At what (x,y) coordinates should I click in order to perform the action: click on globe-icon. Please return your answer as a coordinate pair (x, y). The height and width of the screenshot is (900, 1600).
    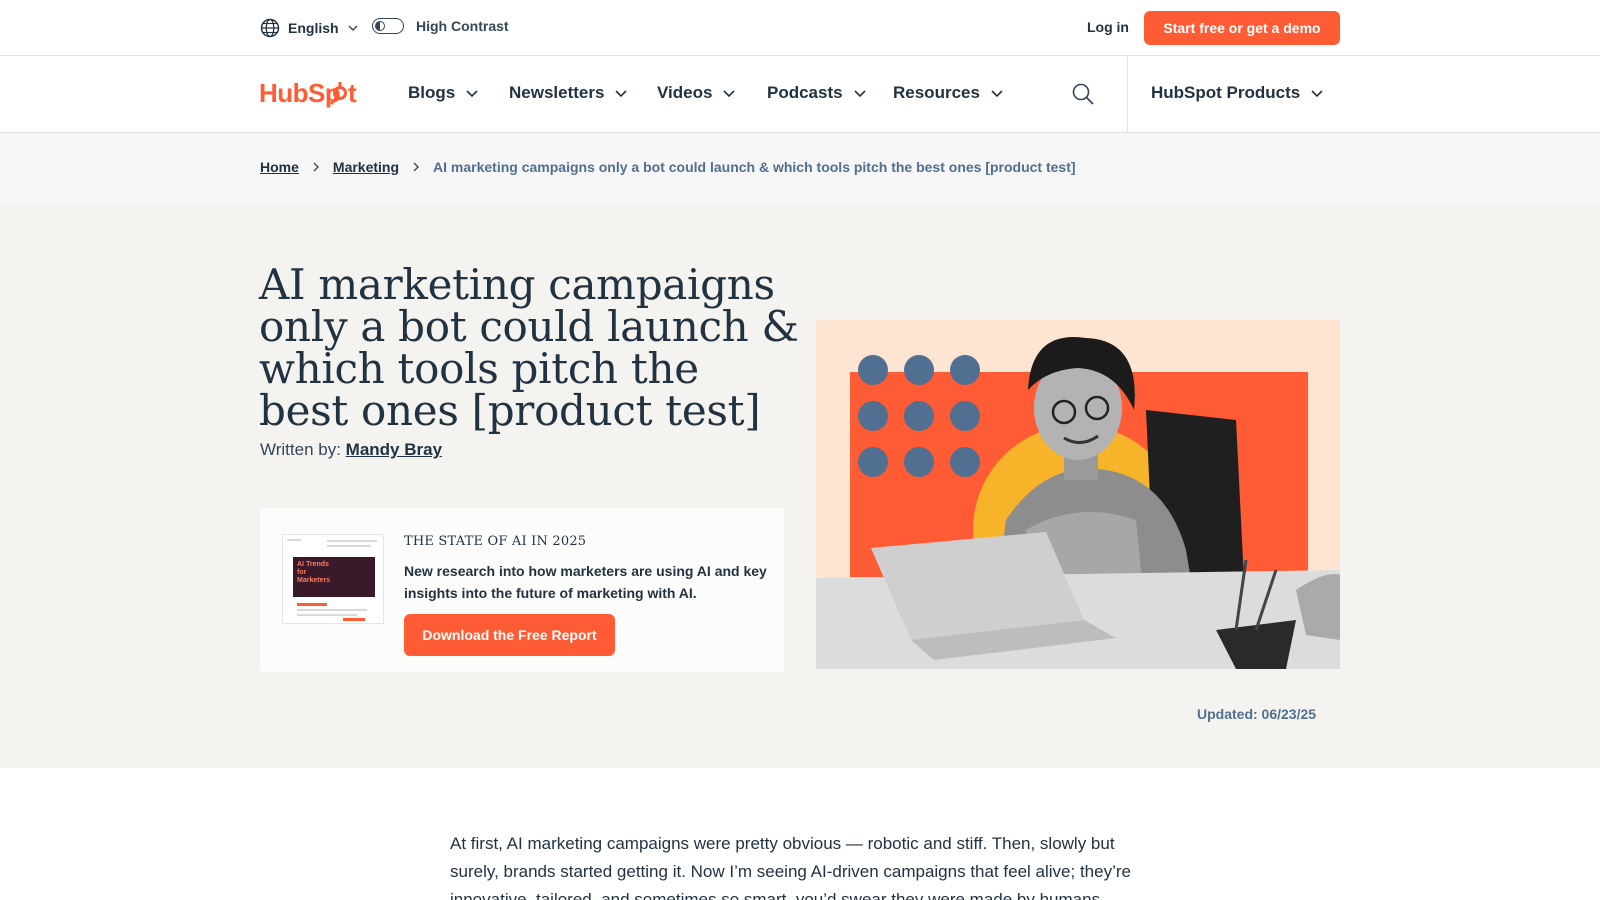
    Looking at the image, I should click on (270, 28).